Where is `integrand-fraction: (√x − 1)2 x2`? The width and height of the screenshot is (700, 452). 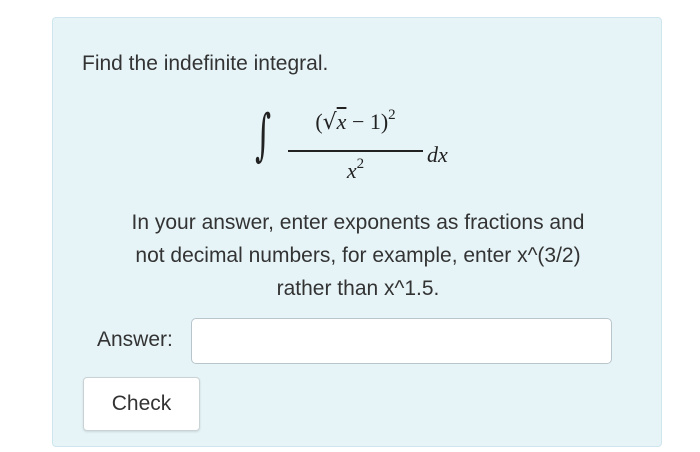
integrand-fraction: (√x − 1)2 x2 is located at coordinates (355, 152).